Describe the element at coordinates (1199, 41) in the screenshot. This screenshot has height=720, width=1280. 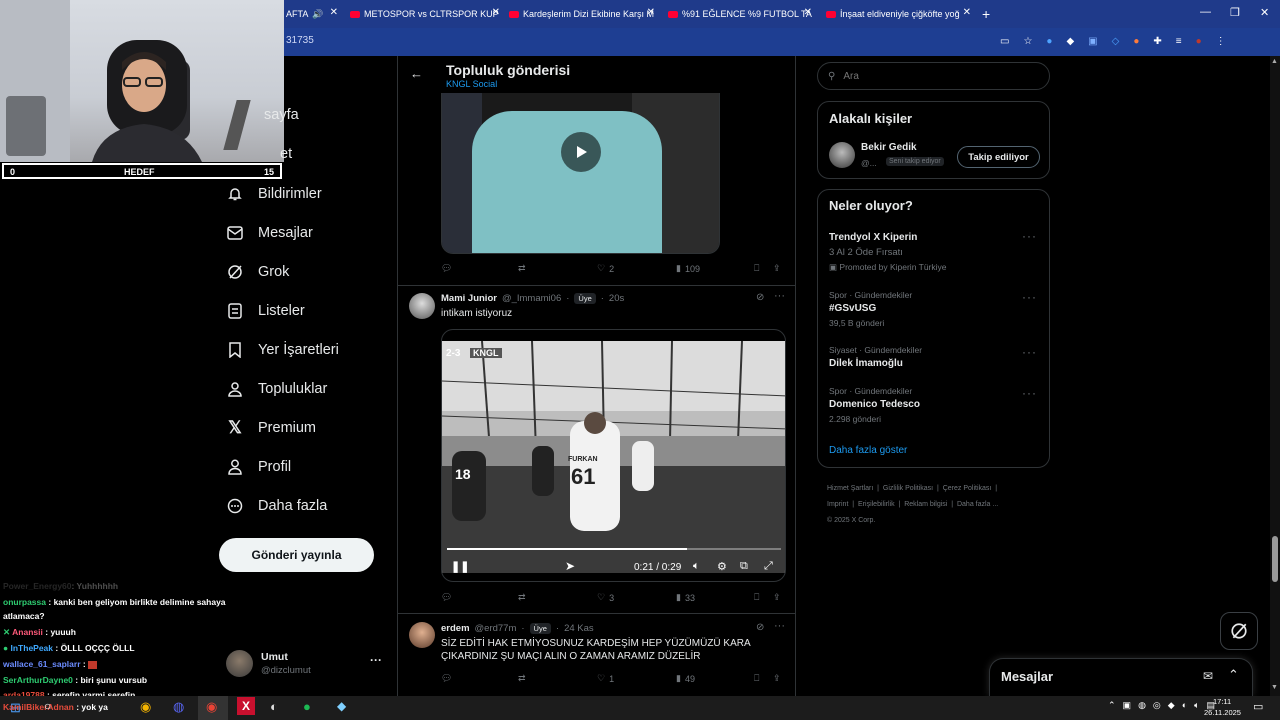
I see `profile-avatar-icon: ●` at that location.